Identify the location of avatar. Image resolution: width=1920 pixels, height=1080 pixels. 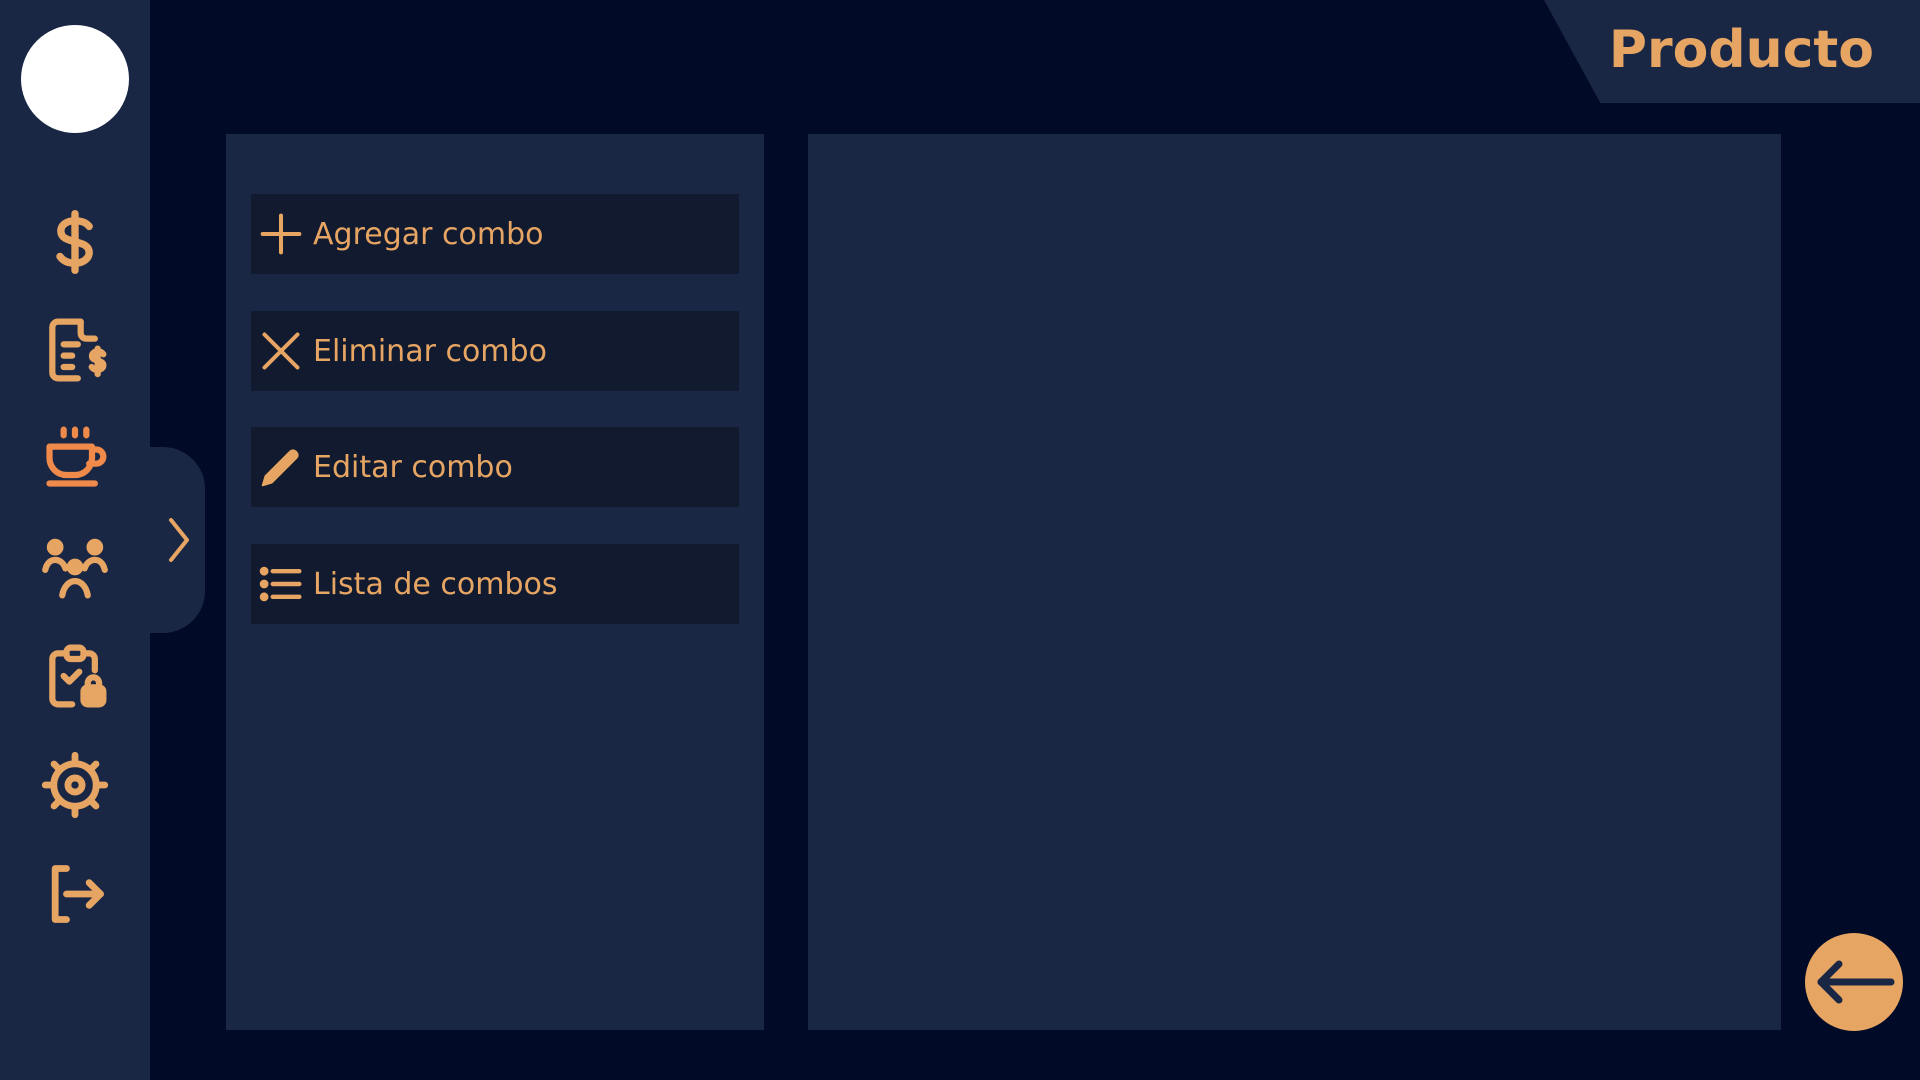
(75, 79).